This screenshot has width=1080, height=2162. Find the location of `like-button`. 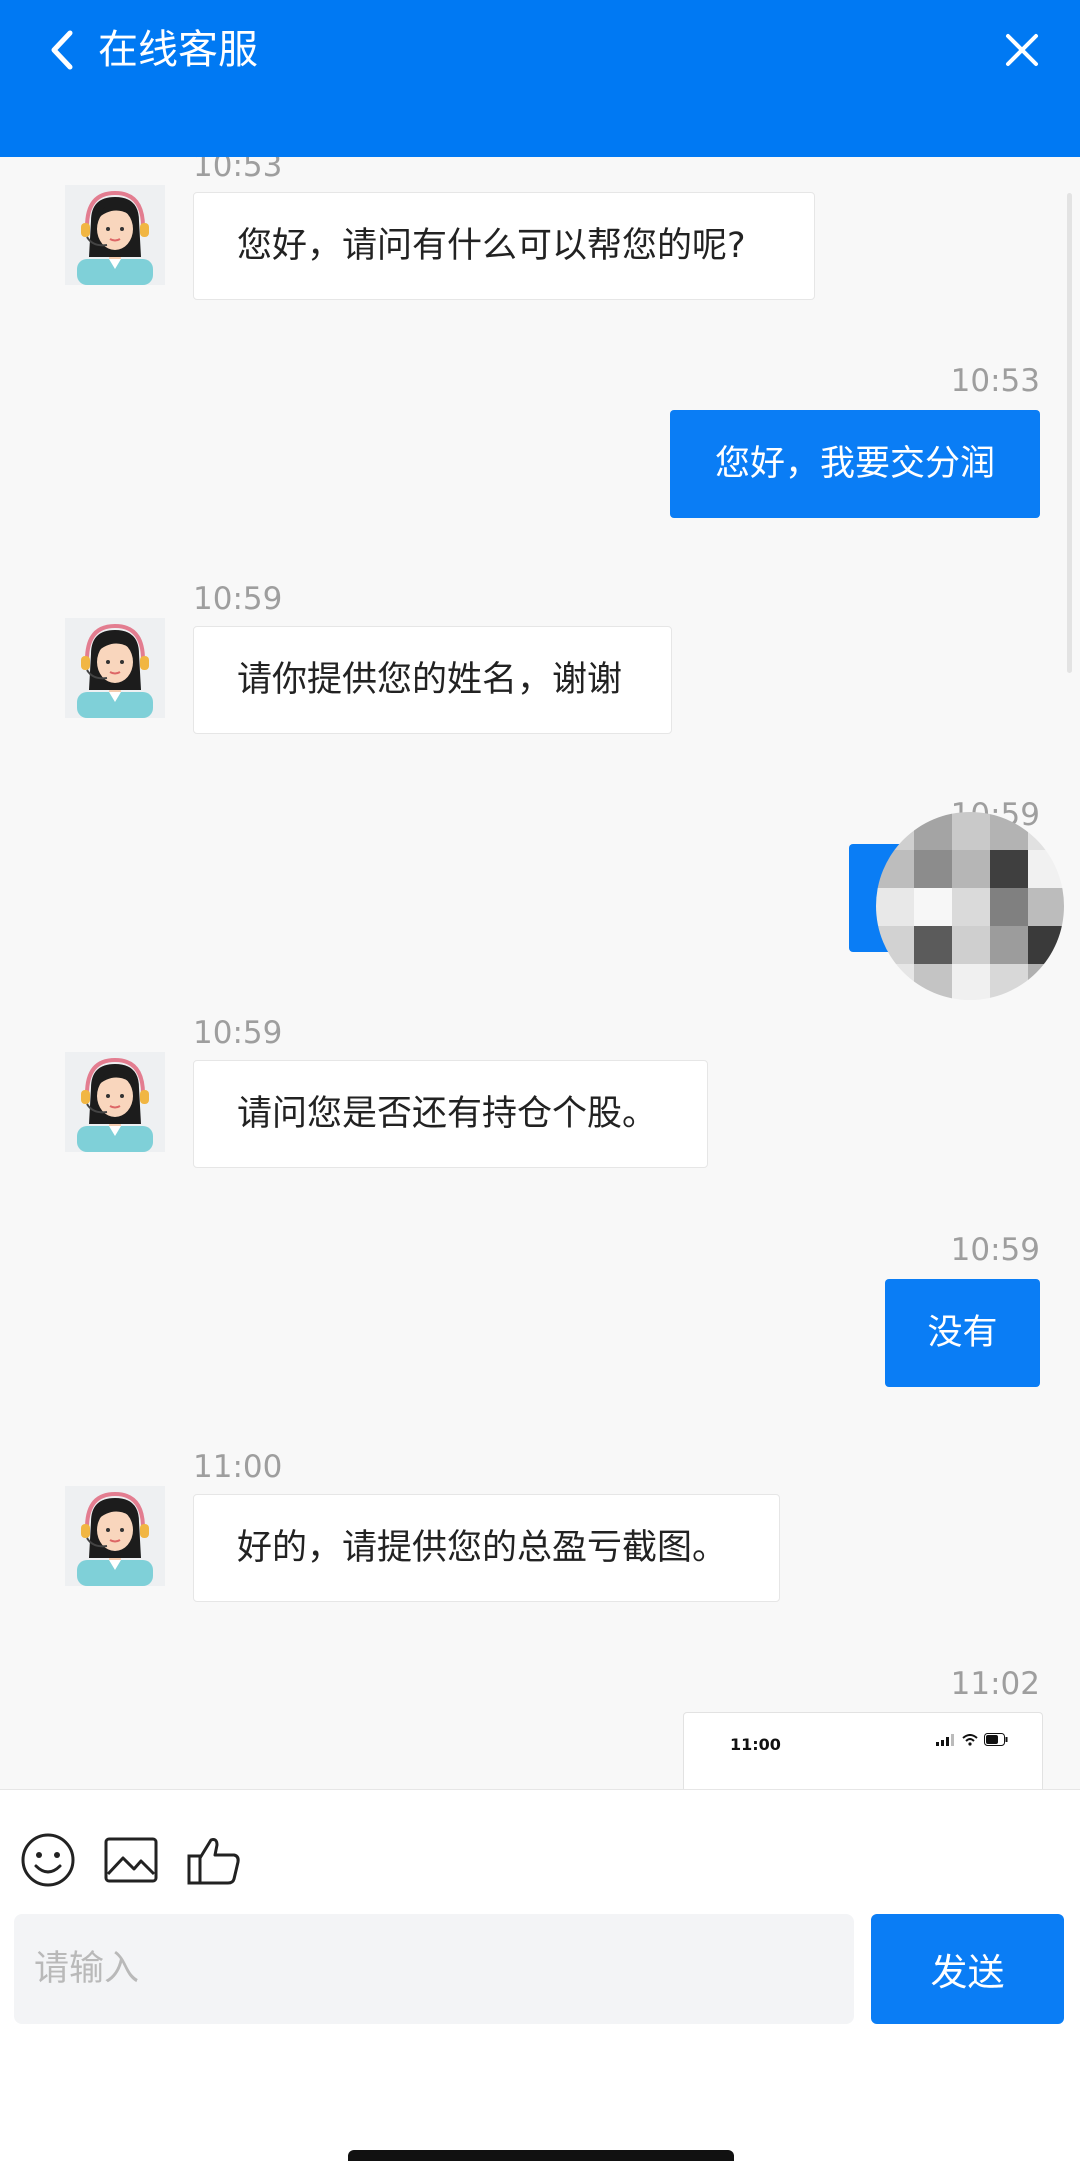

like-button is located at coordinates (214, 1860).